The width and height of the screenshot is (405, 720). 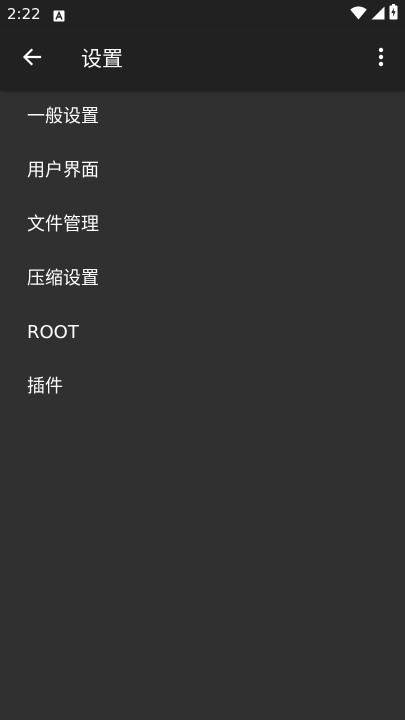 What do you see at coordinates (378, 14) in the screenshot?
I see `signal-icon` at bounding box center [378, 14].